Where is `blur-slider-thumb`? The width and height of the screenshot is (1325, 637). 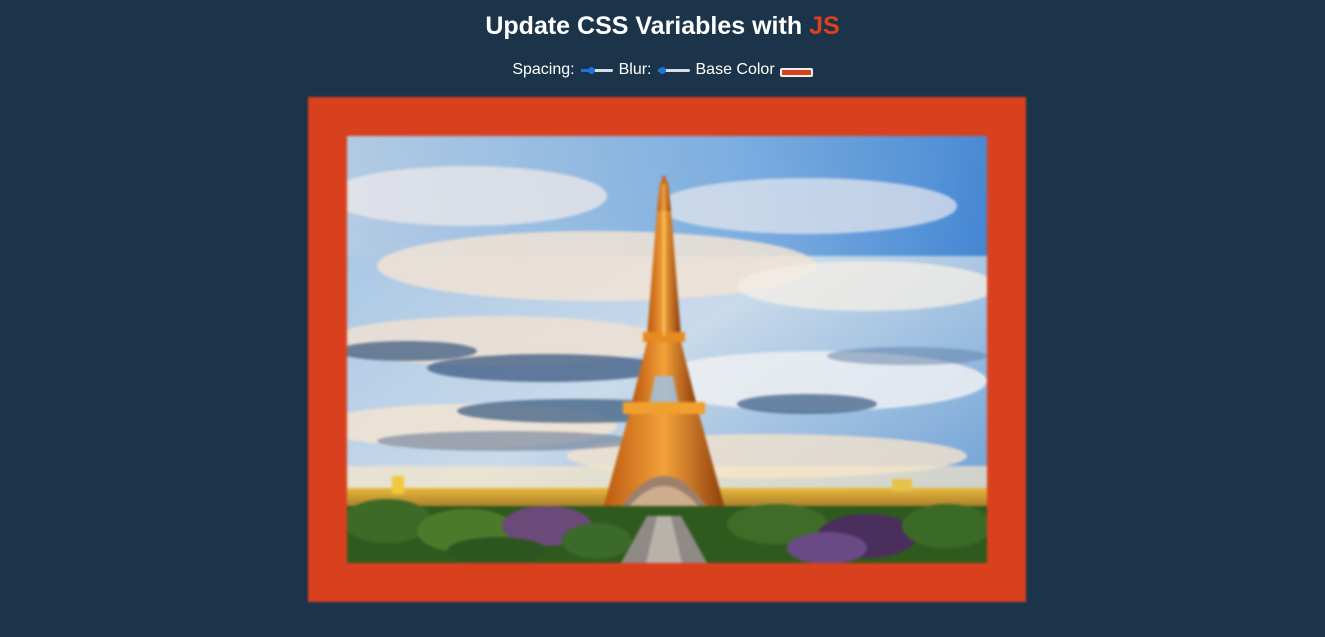
blur-slider-thumb is located at coordinates (662, 70).